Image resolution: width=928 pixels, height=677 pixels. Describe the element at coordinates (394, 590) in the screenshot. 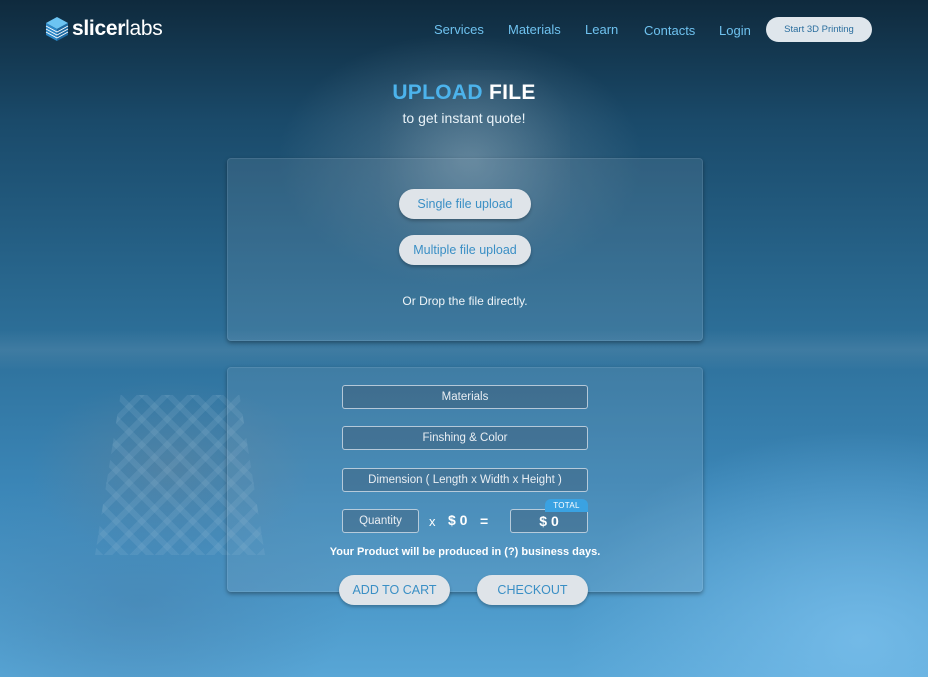

I see `add-to-cart-button: ADD TO CART` at that location.